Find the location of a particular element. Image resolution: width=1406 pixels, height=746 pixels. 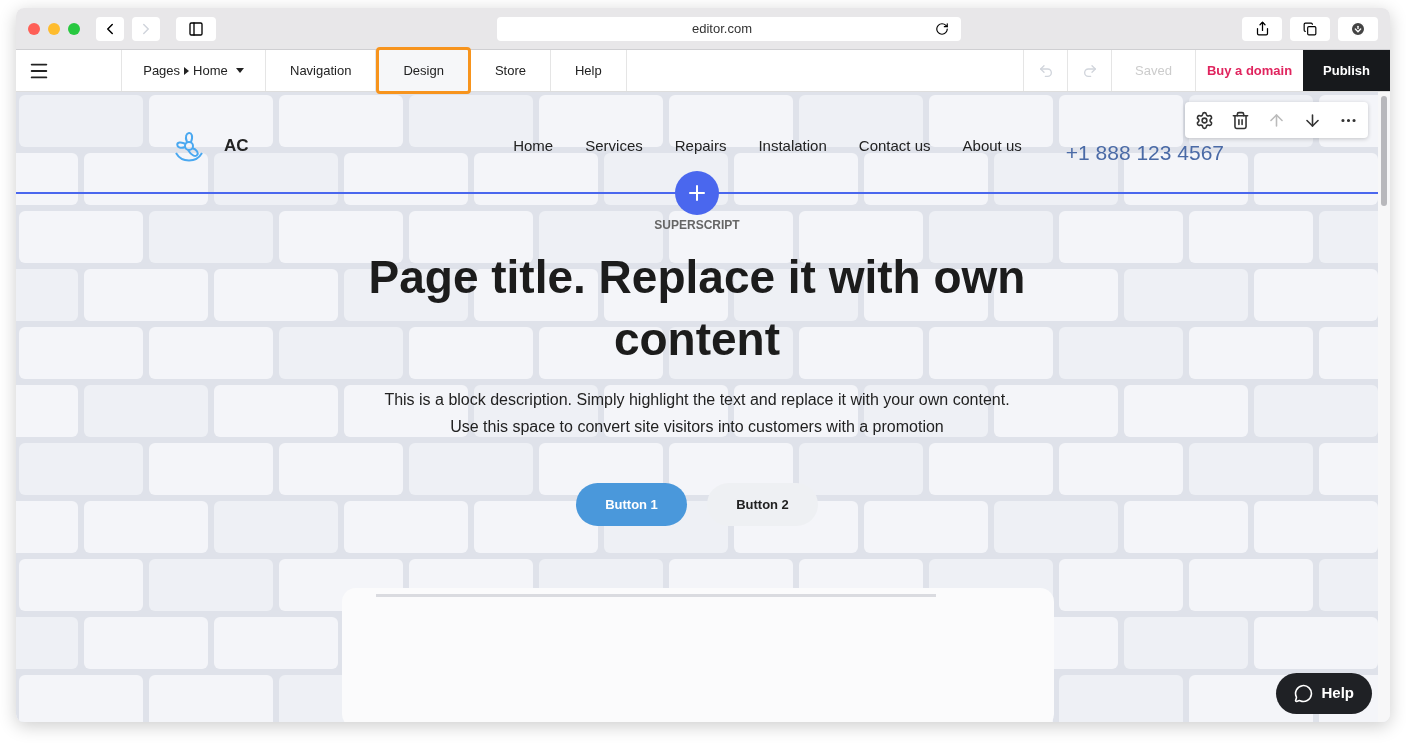

site-nav-link: About us is located at coordinates (992, 146).